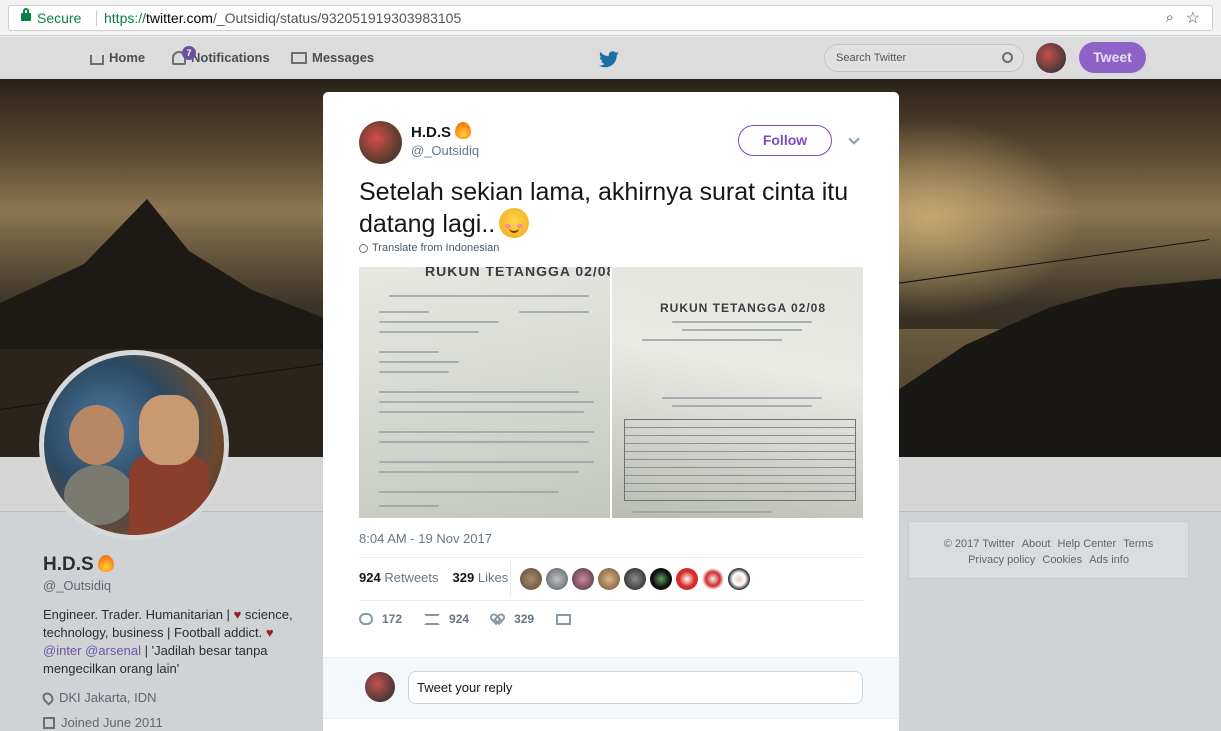  Describe the element at coordinates (399, 577) in the screenshot. I see `retweets-stat: 924 Retweets` at that location.